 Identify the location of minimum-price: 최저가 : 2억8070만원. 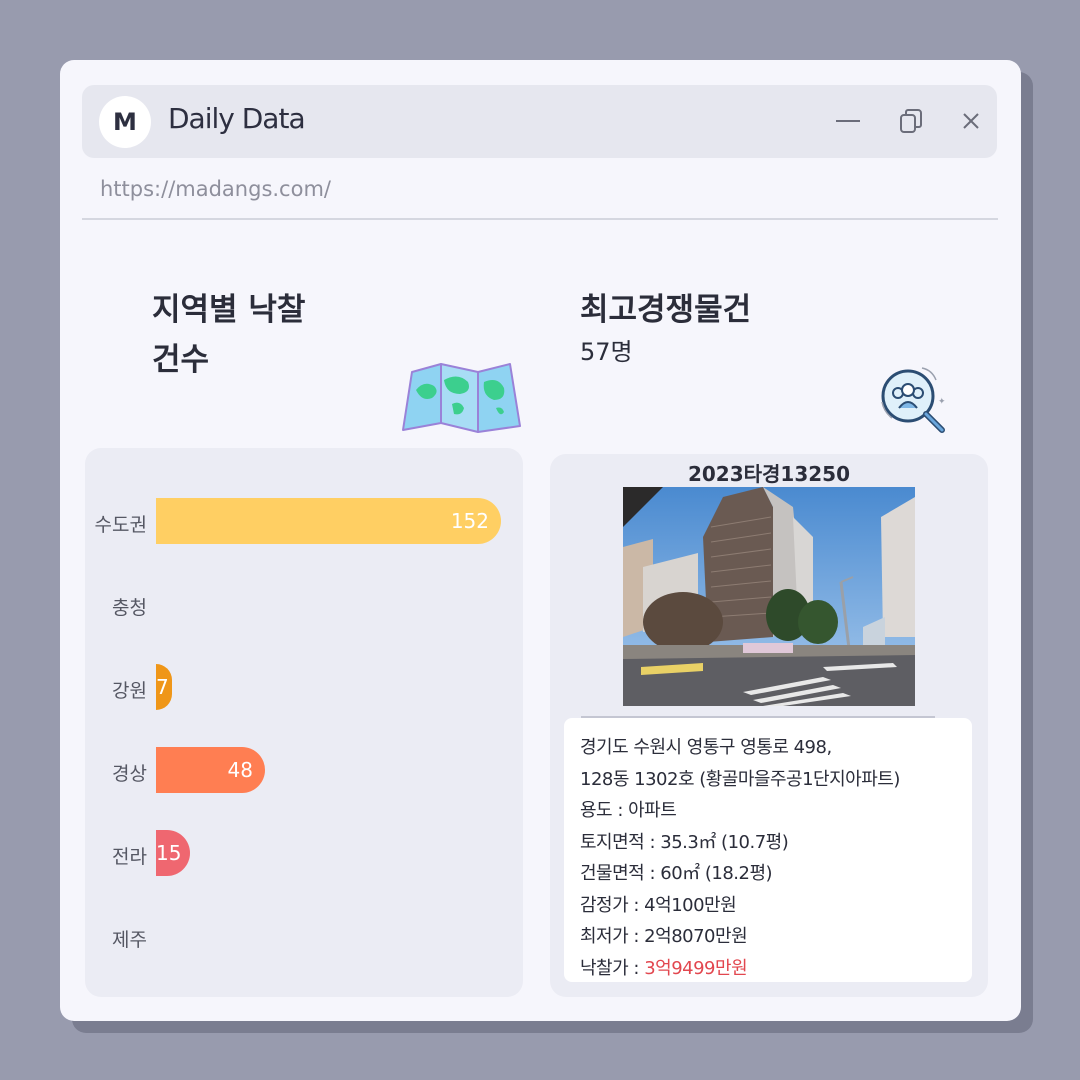
(664, 936).